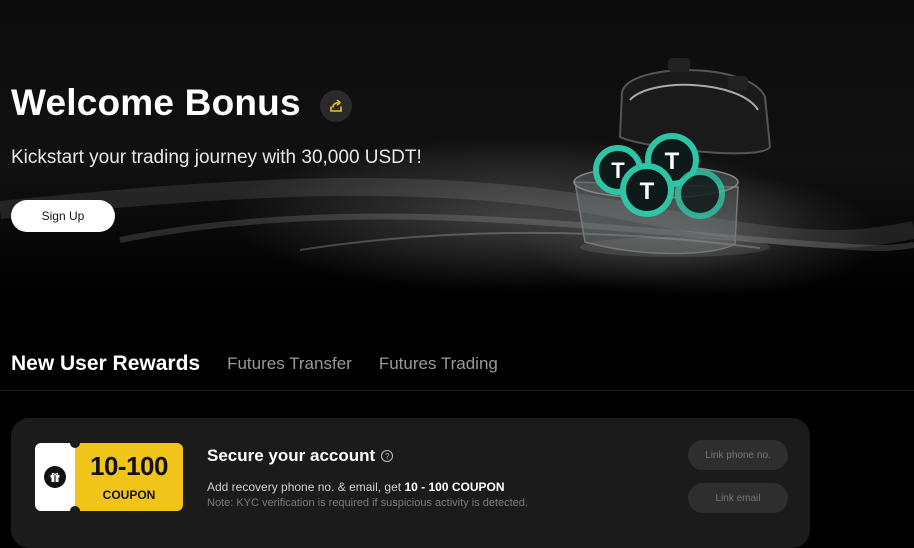 Image resolution: width=914 pixels, height=548 pixels. Describe the element at coordinates (454, 487) in the screenshot. I see `task-reward-highlight: 10 - 100 COUPON` at that location.